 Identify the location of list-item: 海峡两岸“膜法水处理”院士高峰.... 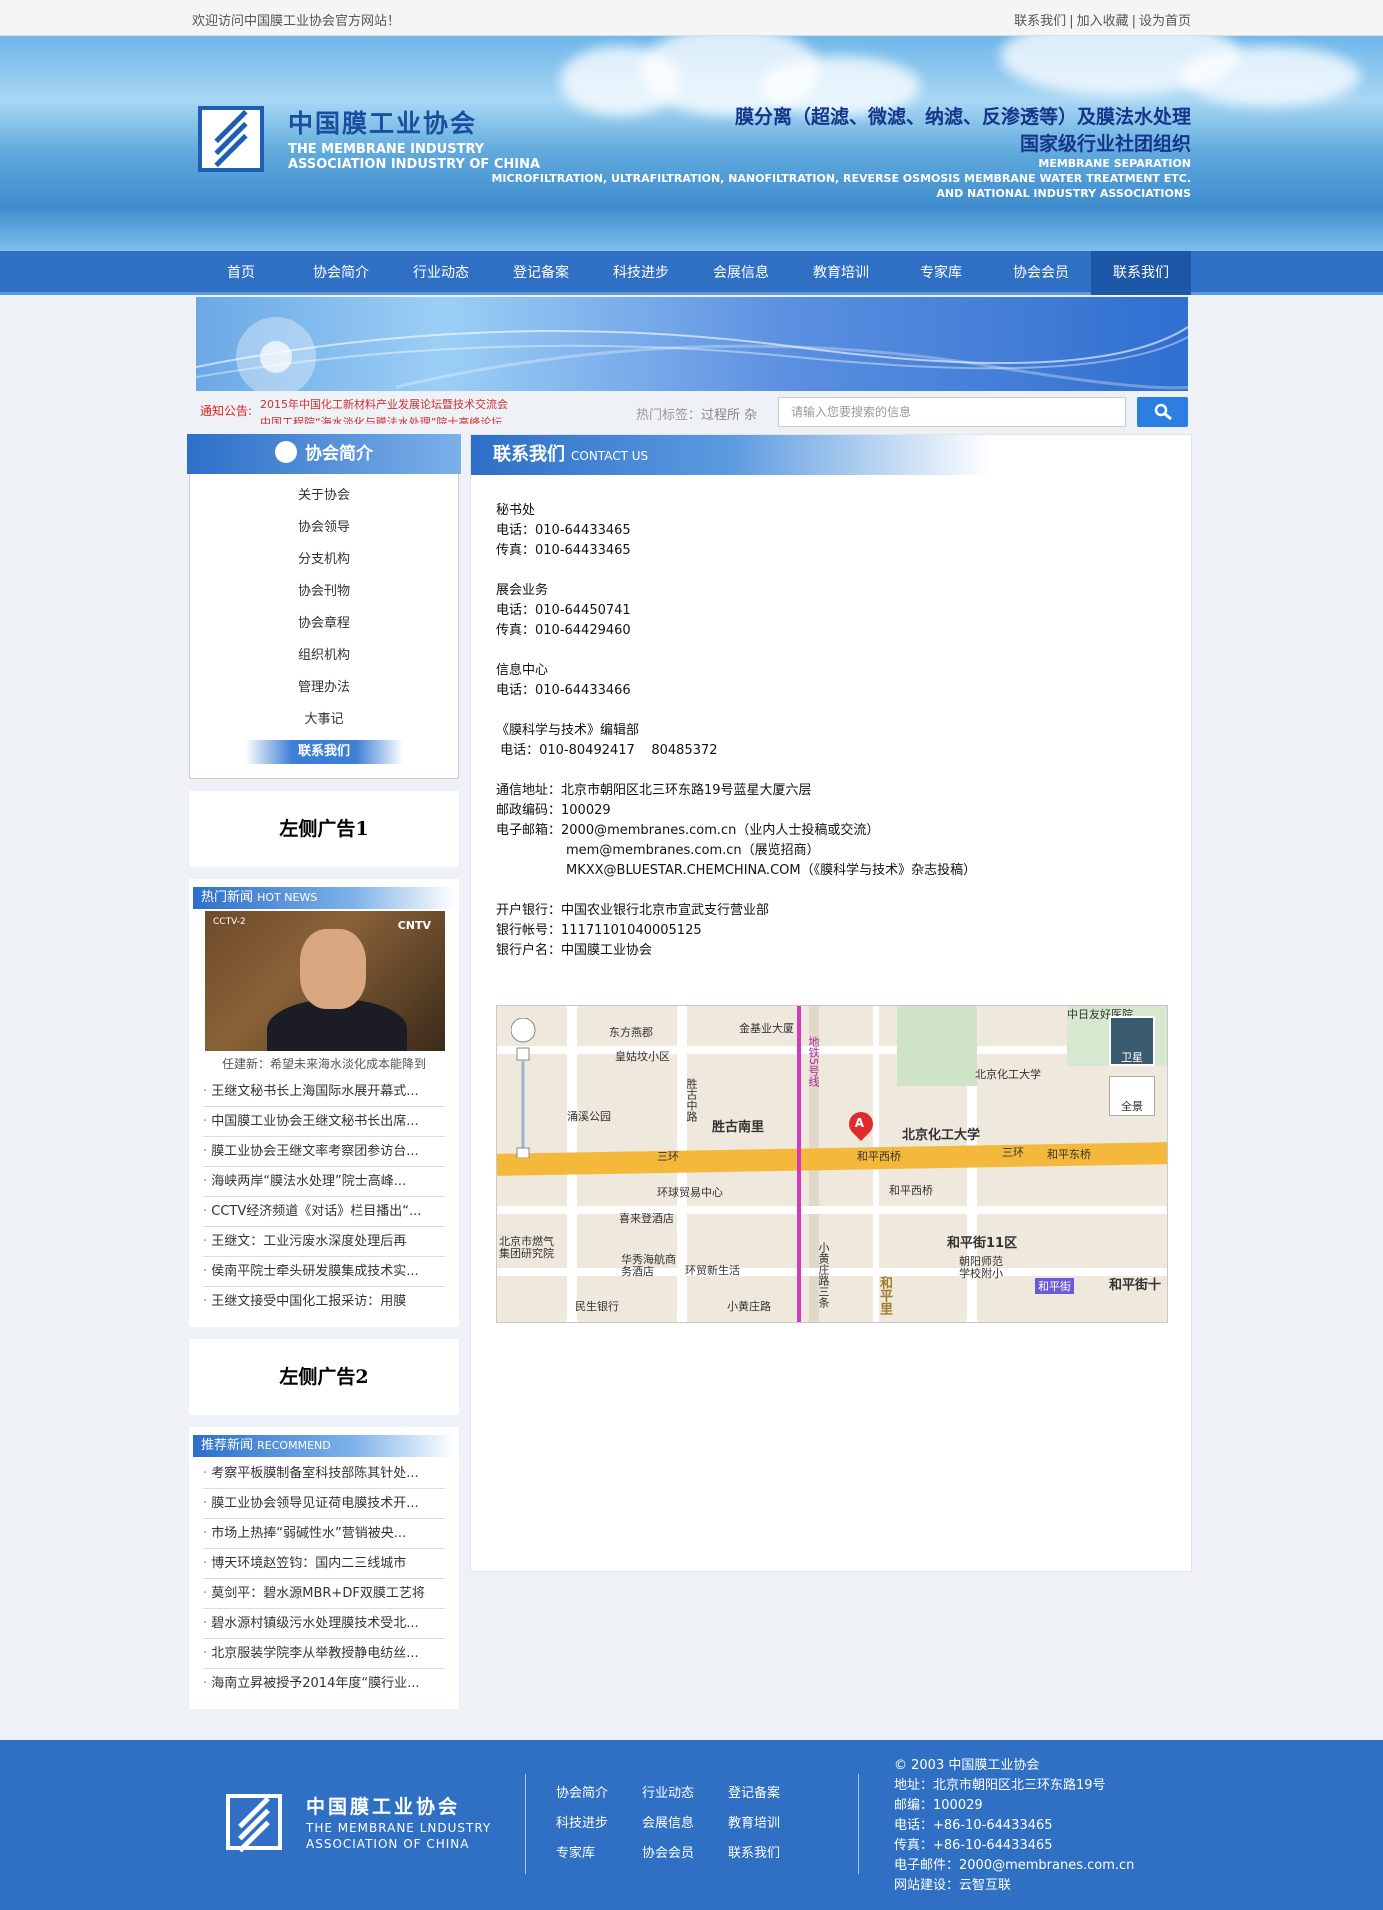
(324, 1182).